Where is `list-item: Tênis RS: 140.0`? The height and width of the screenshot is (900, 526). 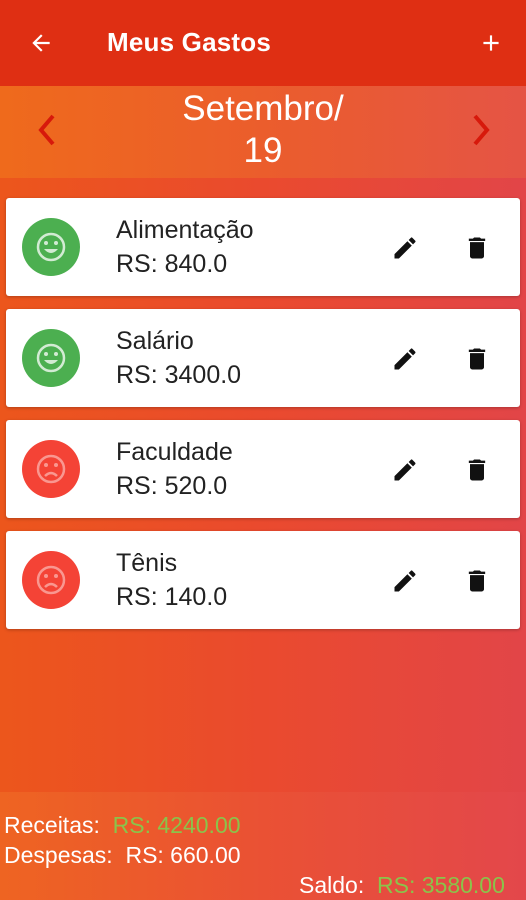
list-item: Tênis RS: 140.0 is located at coordinates (263, 580).